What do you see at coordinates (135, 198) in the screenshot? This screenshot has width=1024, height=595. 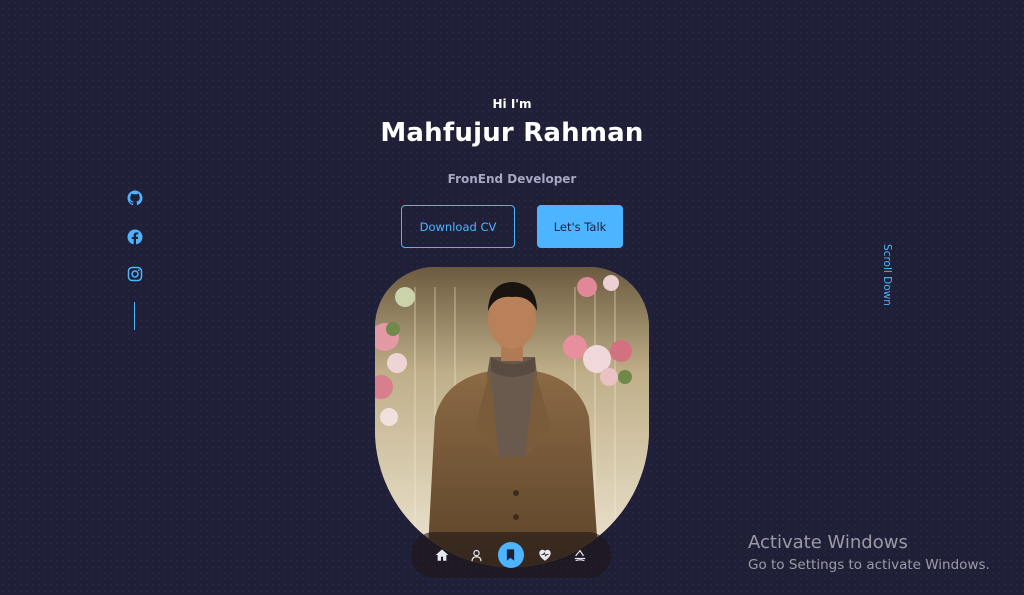 I see `github-icon` at bounding box center [135, 198].